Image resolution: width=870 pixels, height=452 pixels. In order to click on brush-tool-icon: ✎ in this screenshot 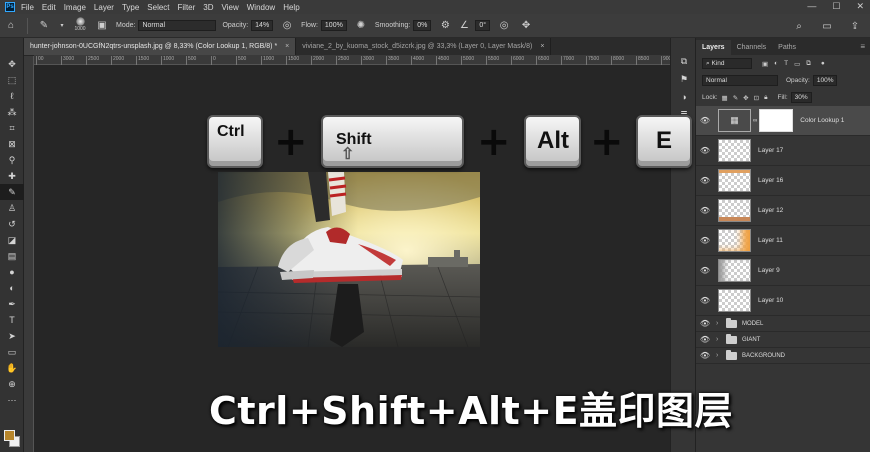, I will do `click(12, 192)`.